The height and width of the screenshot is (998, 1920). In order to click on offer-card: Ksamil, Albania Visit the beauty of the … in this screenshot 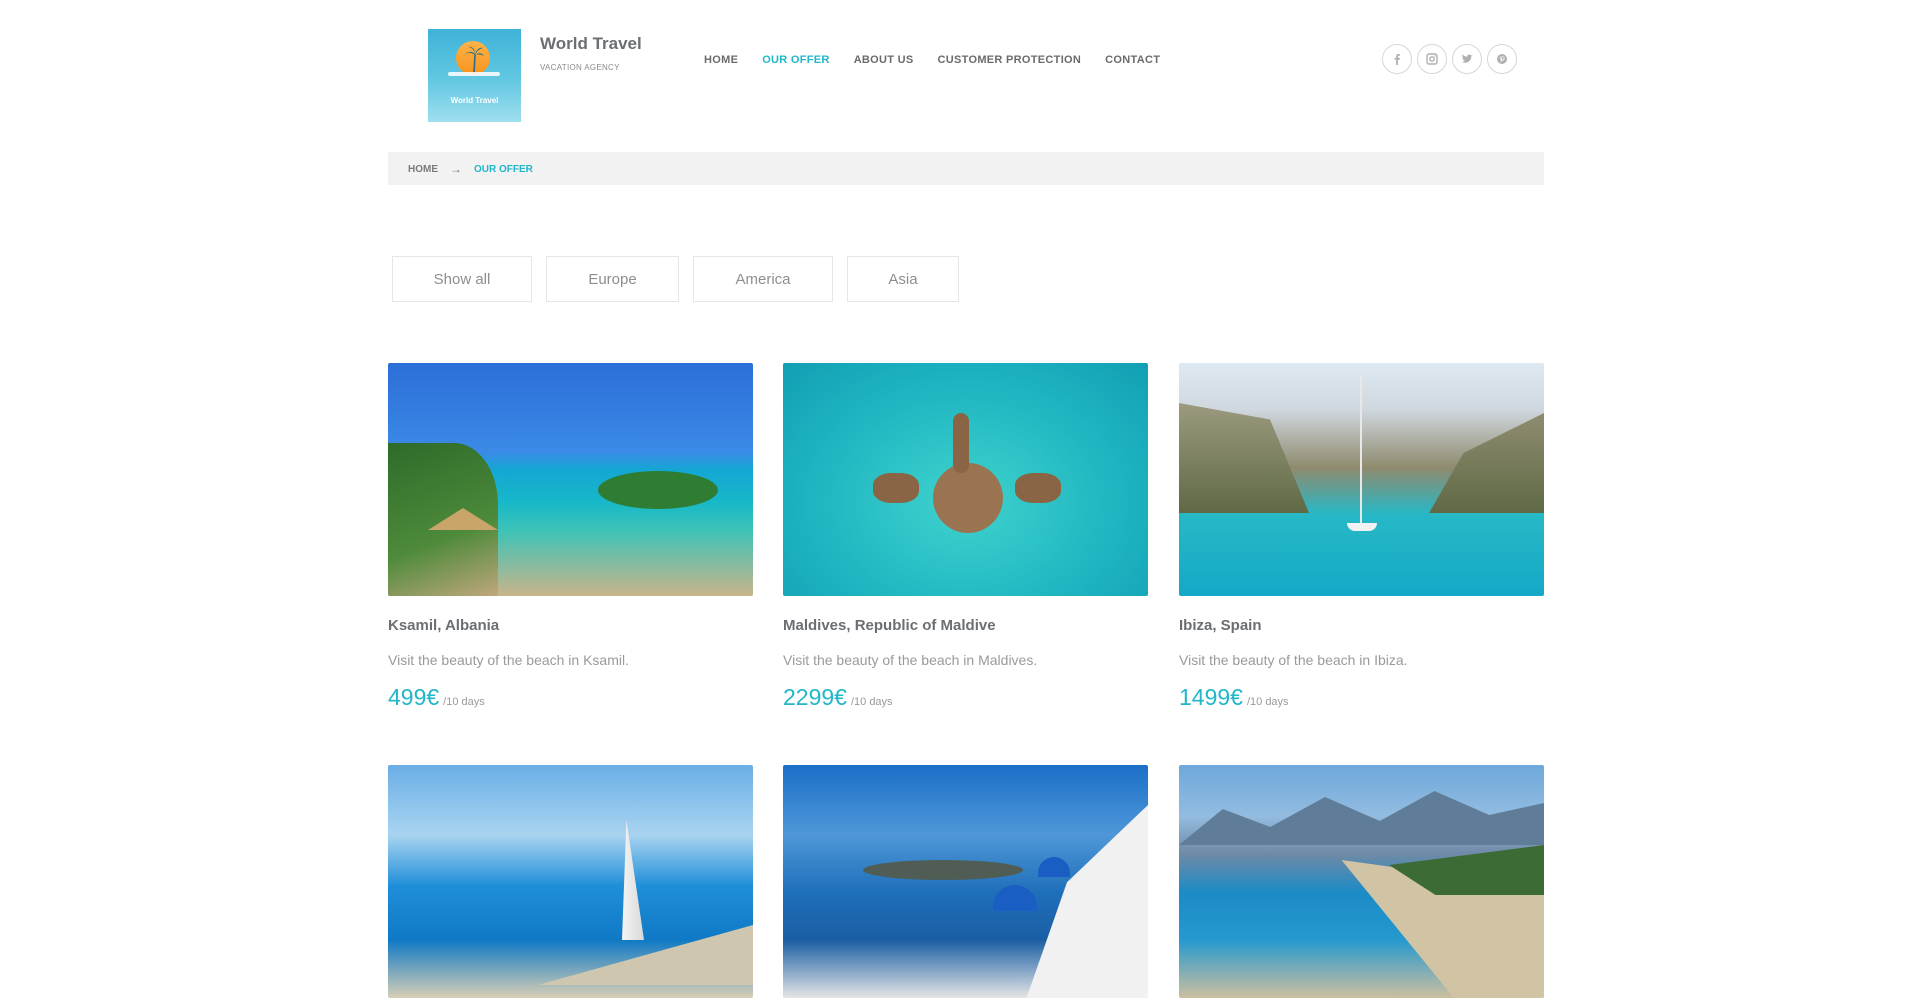, I will do `click(570, 537)`.